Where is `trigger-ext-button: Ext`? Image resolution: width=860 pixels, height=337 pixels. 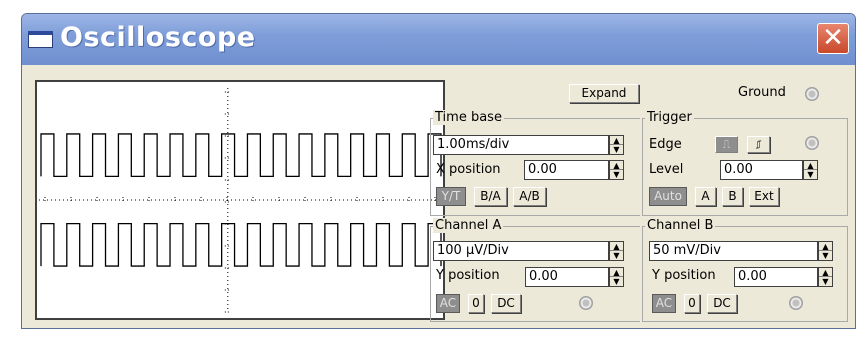
trigger-ext-button: Ext is located at coordinates (764, 196).